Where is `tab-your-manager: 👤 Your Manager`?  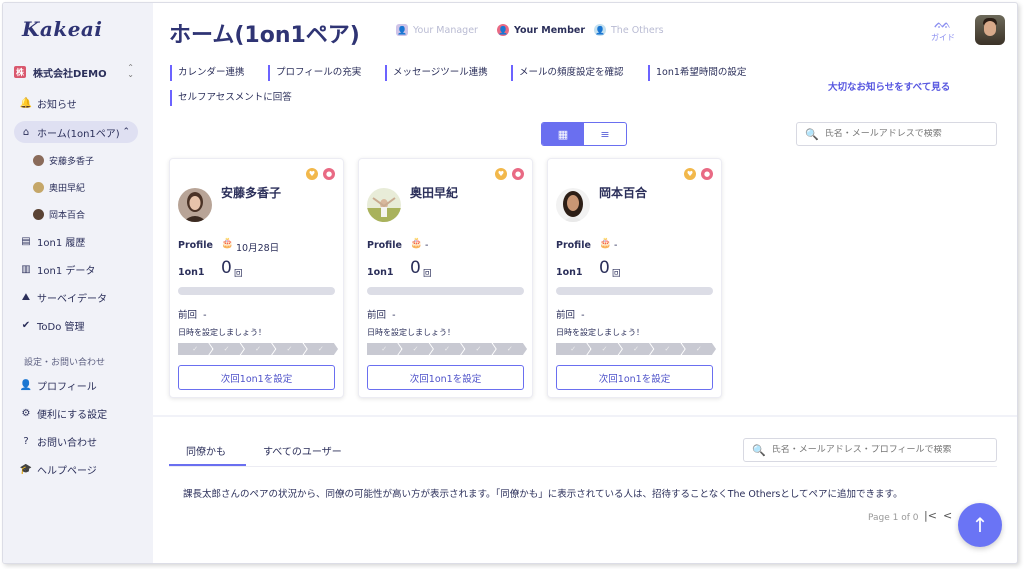 tab-your-manager: 👤 Your Manager is located at coordinates (437, 30).